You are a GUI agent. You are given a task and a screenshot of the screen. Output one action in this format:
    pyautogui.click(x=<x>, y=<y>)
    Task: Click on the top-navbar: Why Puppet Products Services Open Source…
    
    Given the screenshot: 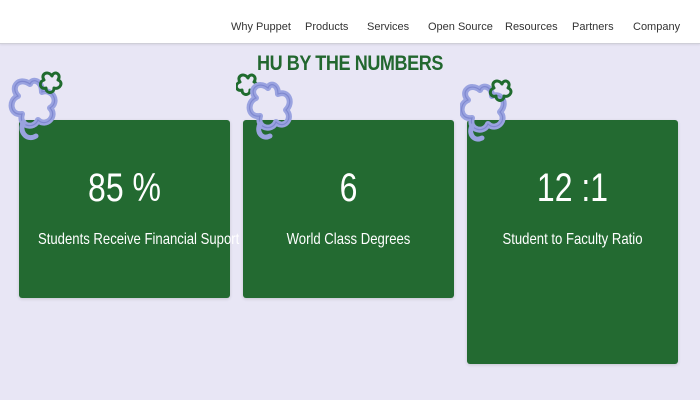 What is the action you would take?
    pyautogui.click(x=350, y=22)
    